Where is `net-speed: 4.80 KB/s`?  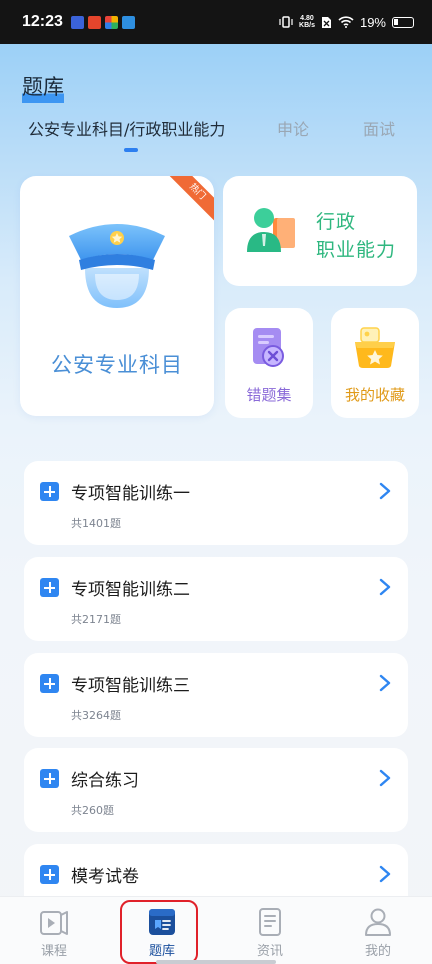
net-speed: 4.80 KB/s is located at coordinates (307, 22).